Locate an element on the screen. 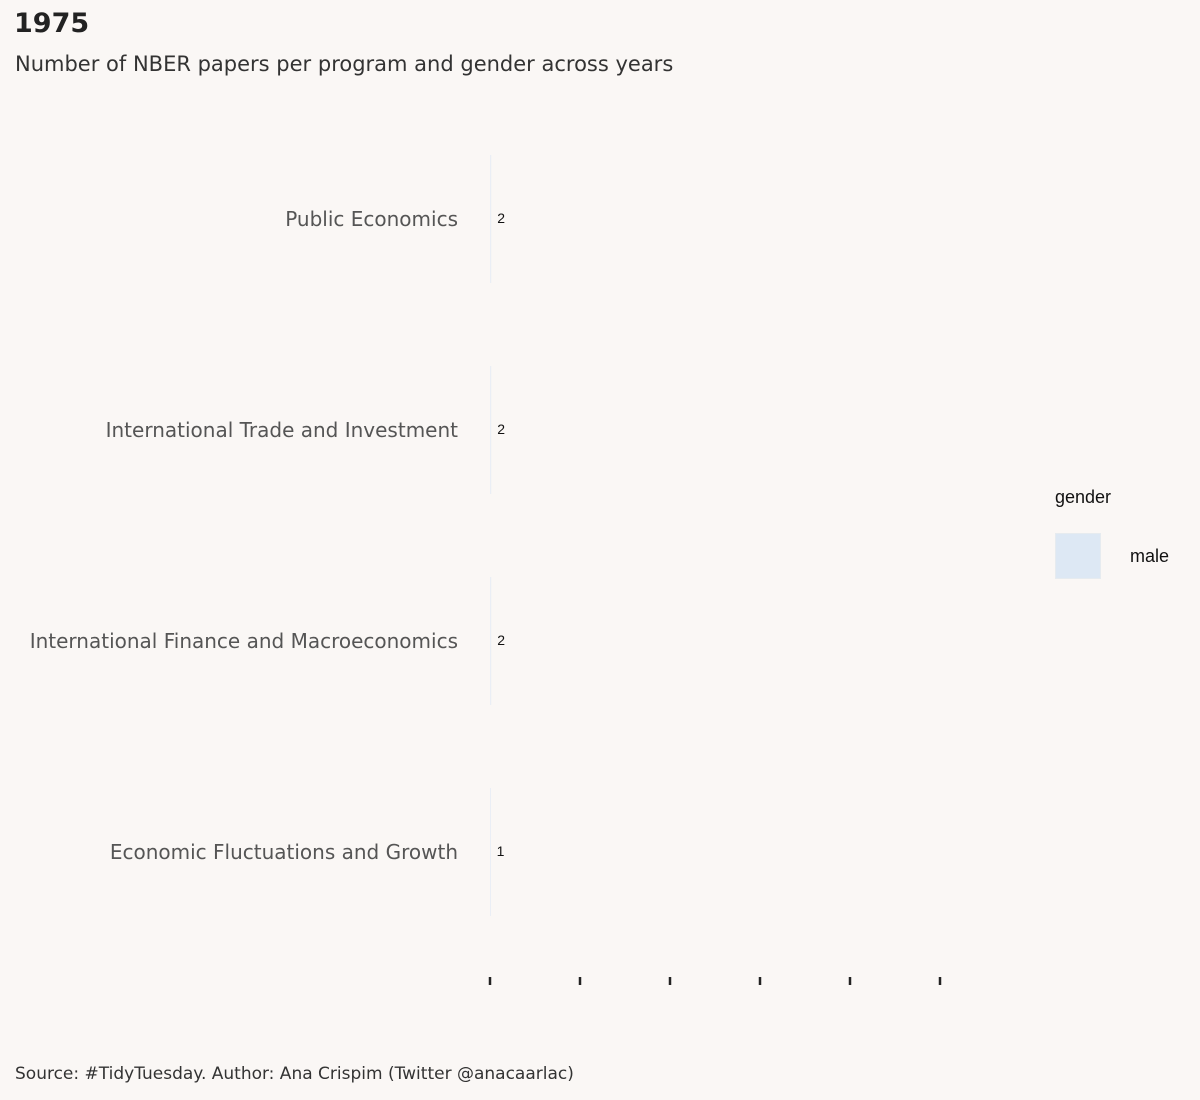 This screenshot has width=1200, height=1100. legend-label-male: male is located at coordinates (1150, 556).